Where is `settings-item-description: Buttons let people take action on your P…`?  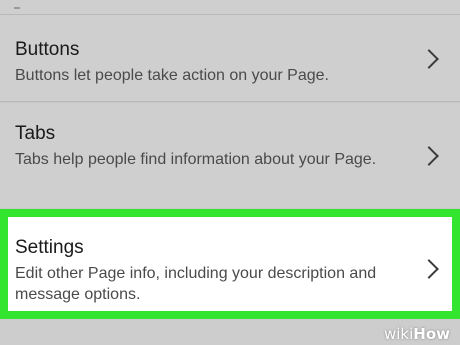
settings-item-description: Buttons let people take action on your P… is located at coordinates (172, 75).